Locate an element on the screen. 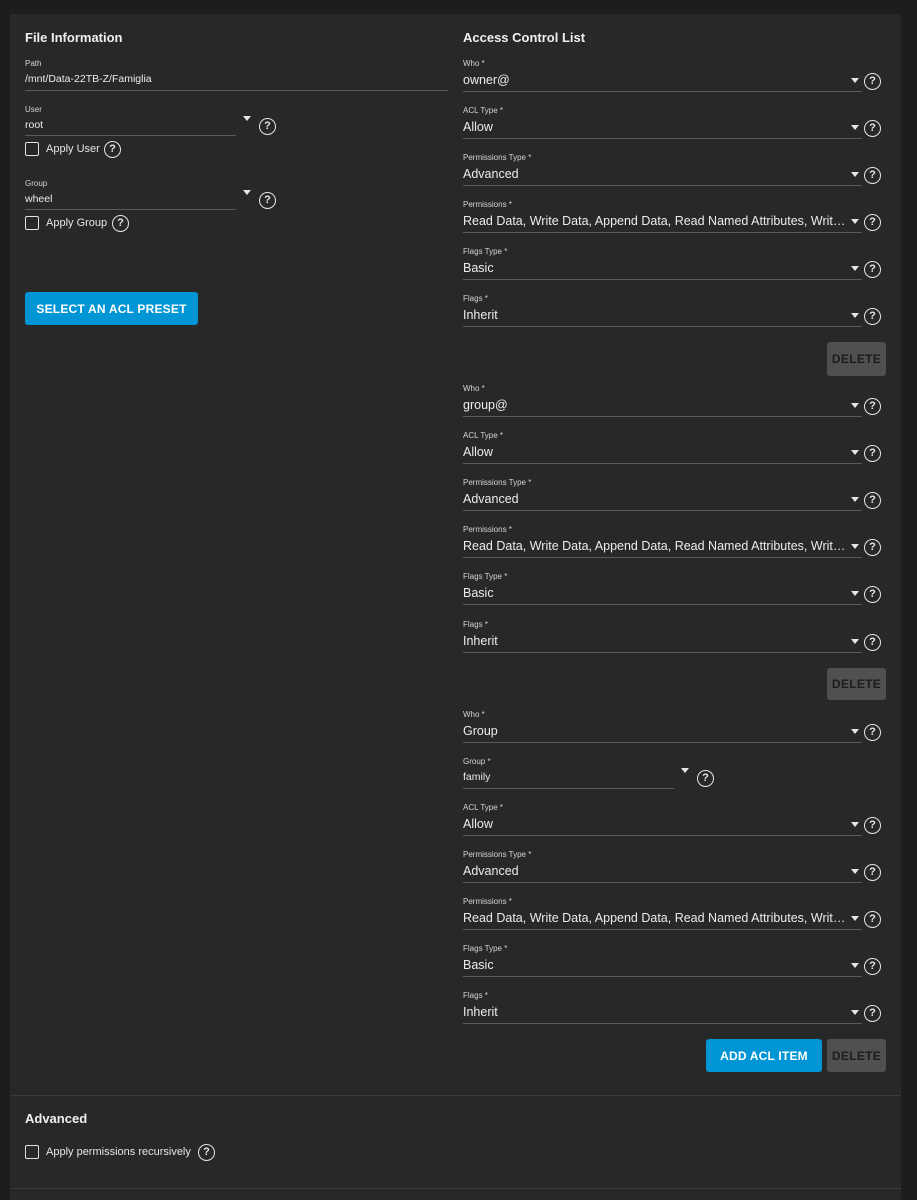  apply-recursively-label: Apply permissions recursively is located at coordinates (118, 1152).